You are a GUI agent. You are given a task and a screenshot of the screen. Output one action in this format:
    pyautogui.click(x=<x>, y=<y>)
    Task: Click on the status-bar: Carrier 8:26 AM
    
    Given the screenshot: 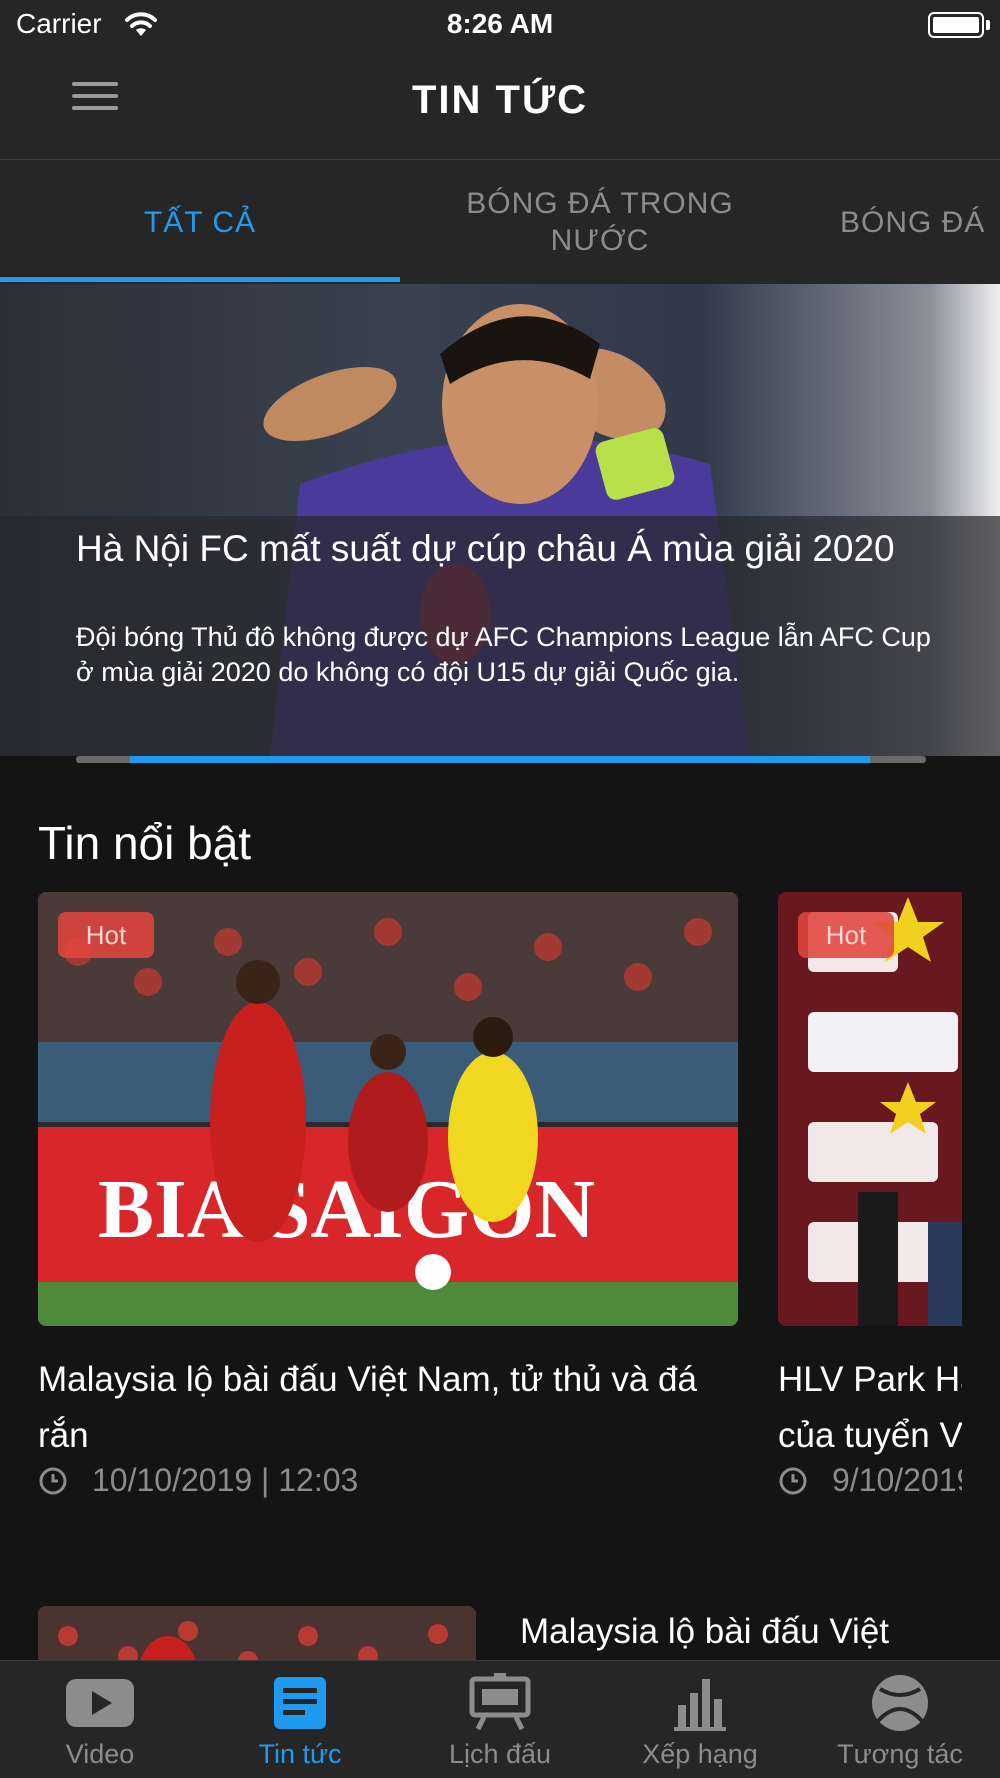 What is the action you would take?
    pyautogui.click(x=500, y=26)
    